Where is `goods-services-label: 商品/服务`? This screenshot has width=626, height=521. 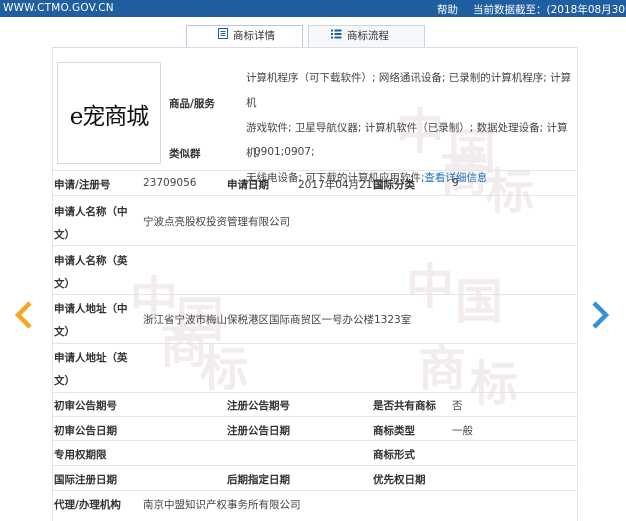
goods-services-label: 商品/服务 is located at coordinates (192, 104).